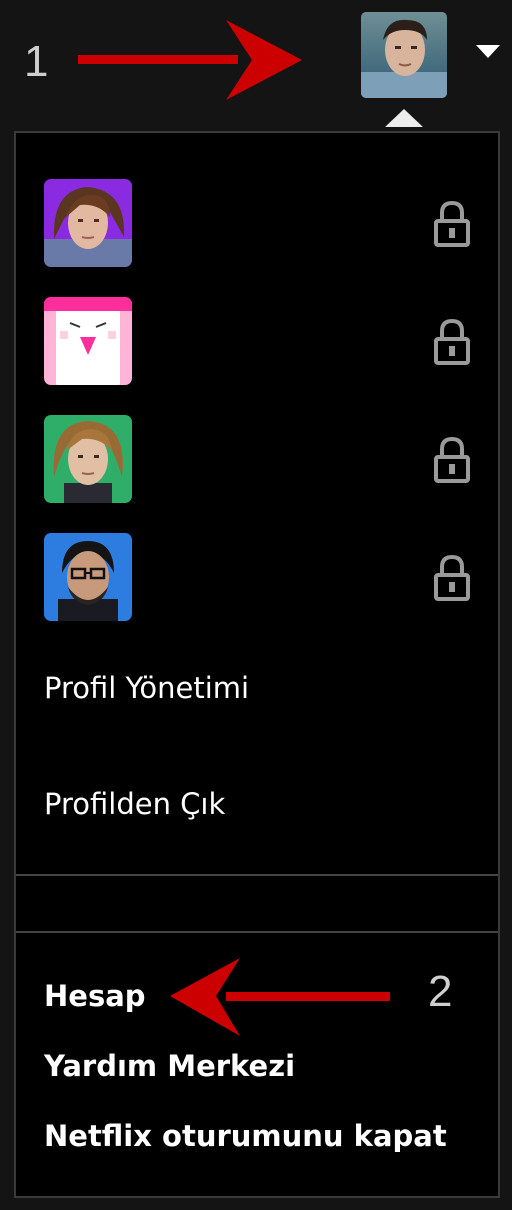 Image resolution: width=512 pixels, height=1210 pixels. I want to click on sign-out-link: Netflix oturumunu kapat, so click(245, 1136).